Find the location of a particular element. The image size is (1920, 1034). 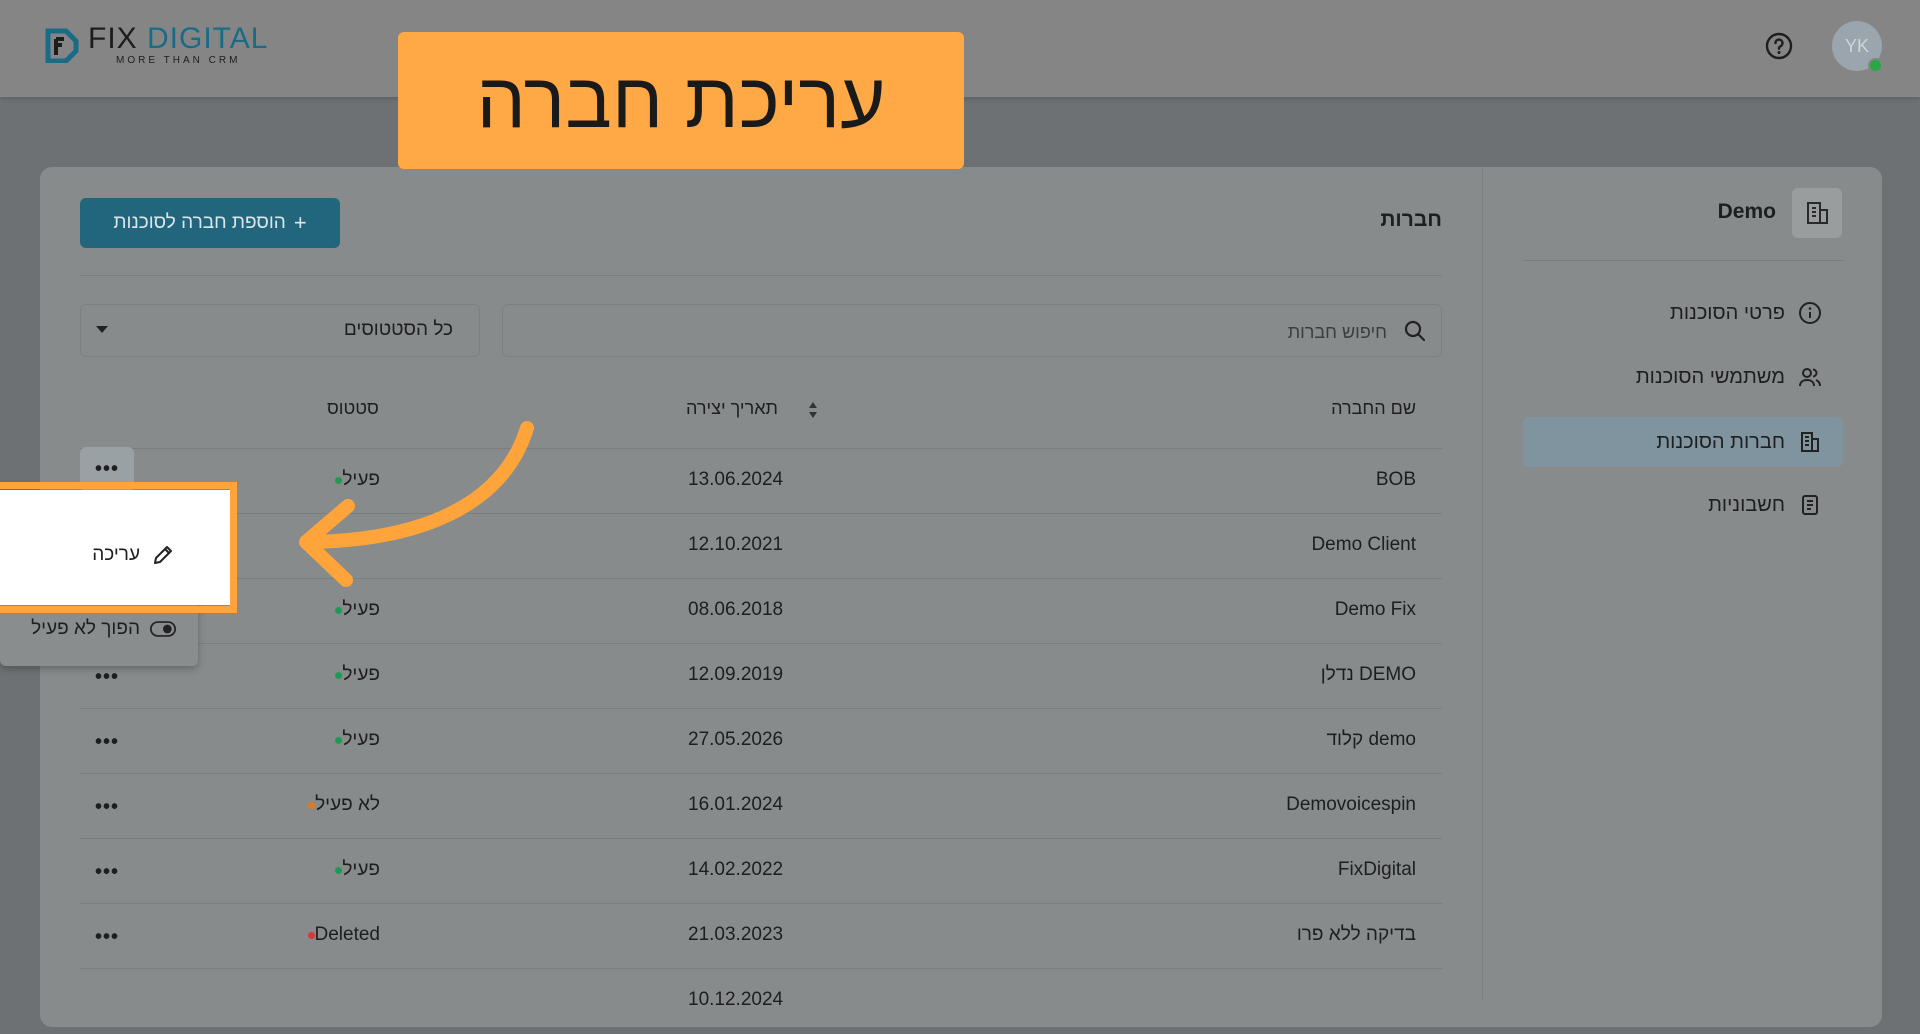

company-name: Demo Fix is located at coordinates (1375, 609).